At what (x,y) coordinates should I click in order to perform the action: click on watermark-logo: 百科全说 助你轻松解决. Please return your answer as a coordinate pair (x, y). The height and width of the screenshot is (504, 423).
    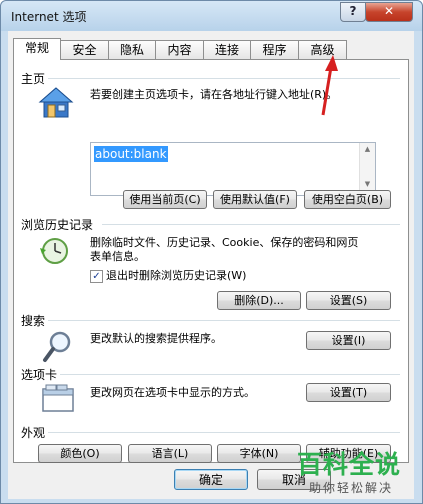
    Looking at the image, I should click on (358, 473).